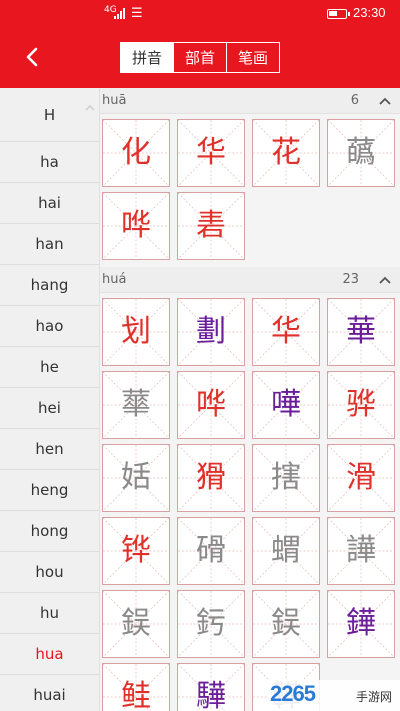 The image size is (400, 711). What do you see at coordinates (354, 100) in the screenshot?
I see `section-count: 6` at bounding box center [354, 100].